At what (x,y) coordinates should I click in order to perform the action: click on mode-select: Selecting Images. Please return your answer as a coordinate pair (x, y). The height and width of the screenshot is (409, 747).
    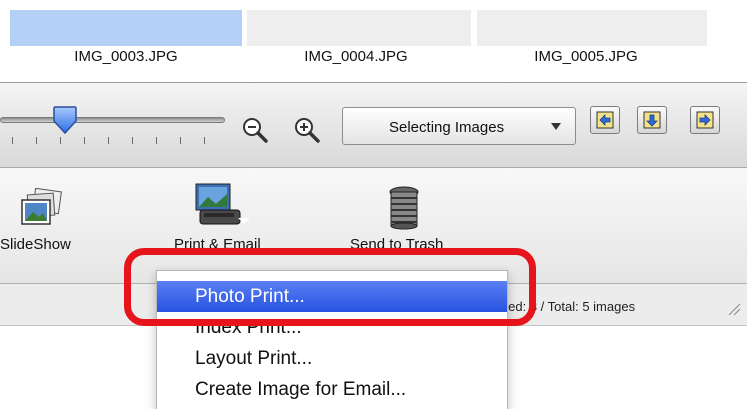
    Looking at the image, I should click on (459, 126).